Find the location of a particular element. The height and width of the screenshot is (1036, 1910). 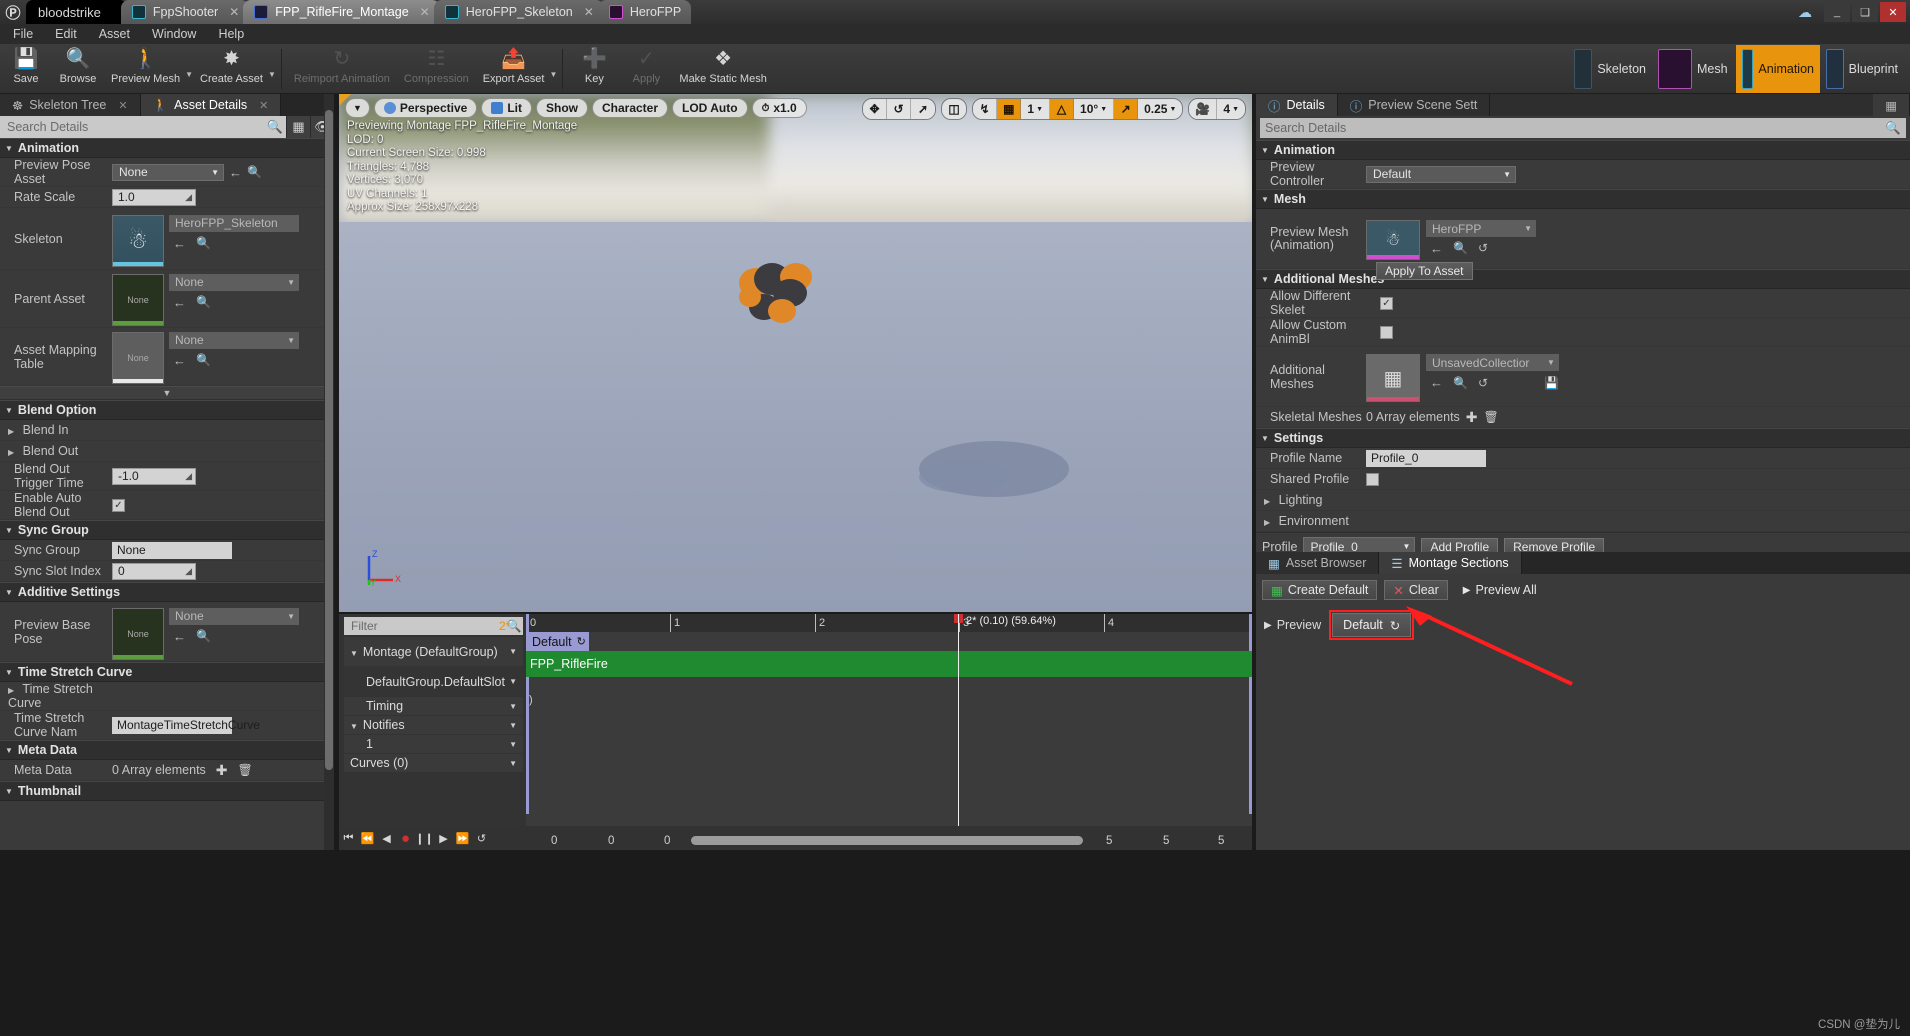

maximize-button: ❑ is located at coordinates (1865, 12).